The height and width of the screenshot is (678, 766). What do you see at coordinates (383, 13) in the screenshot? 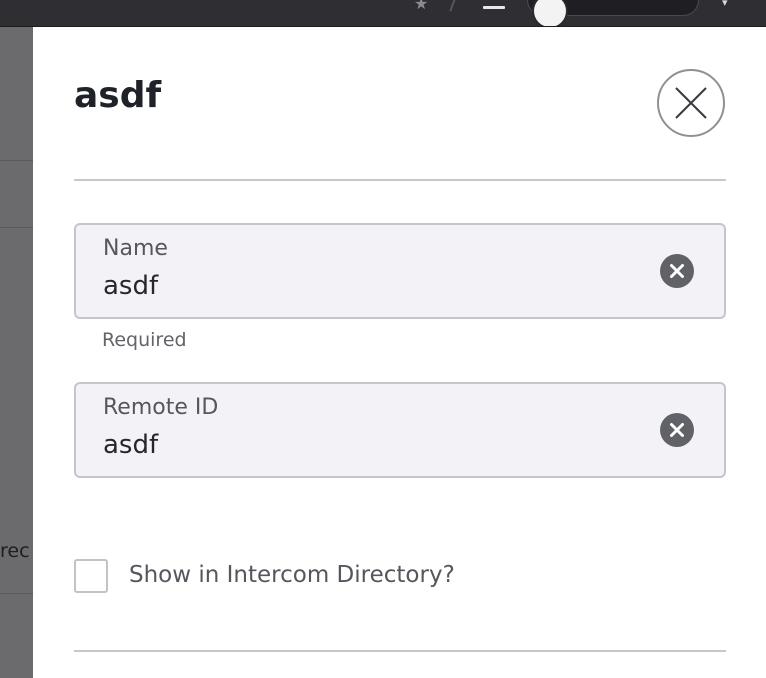
I see `top-bar: ★ ▾` at bounding box center [383, 13].